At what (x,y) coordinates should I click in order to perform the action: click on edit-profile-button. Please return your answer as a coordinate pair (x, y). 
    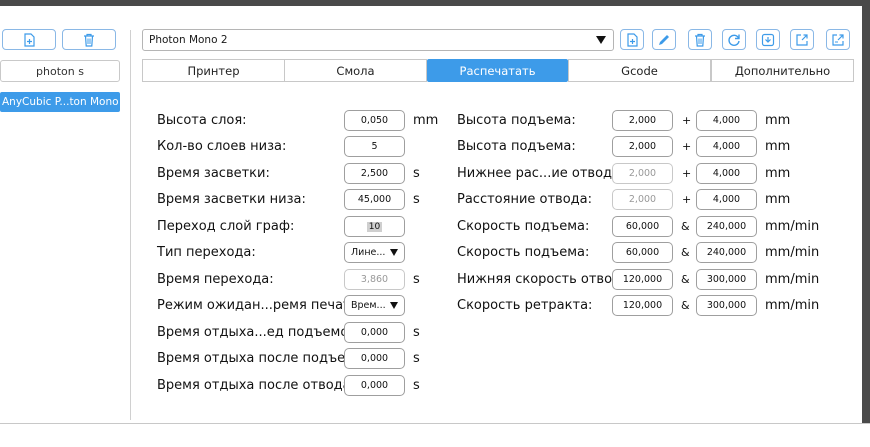
    Looking at the image, I should click on (664, 39).